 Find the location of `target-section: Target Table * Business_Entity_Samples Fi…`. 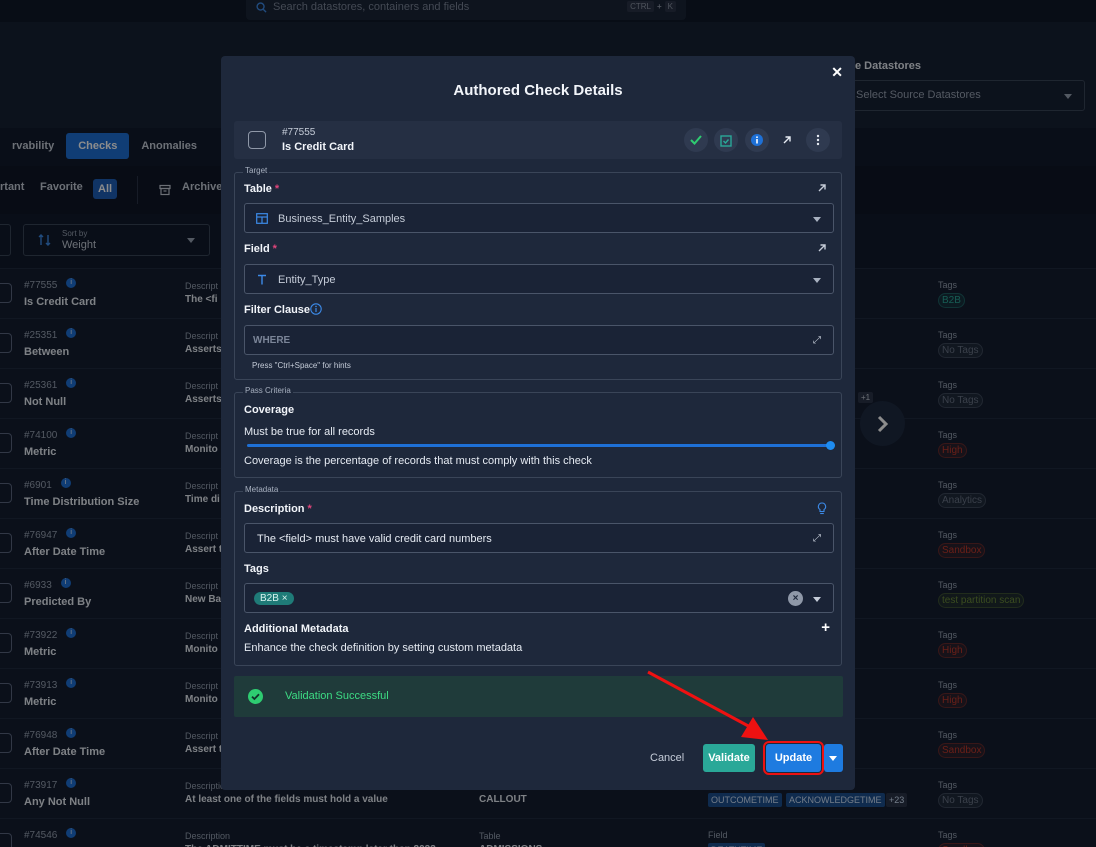

target-section: Target Table * Business_Entity_Samples Fi… is located at coordinates (538, 273).